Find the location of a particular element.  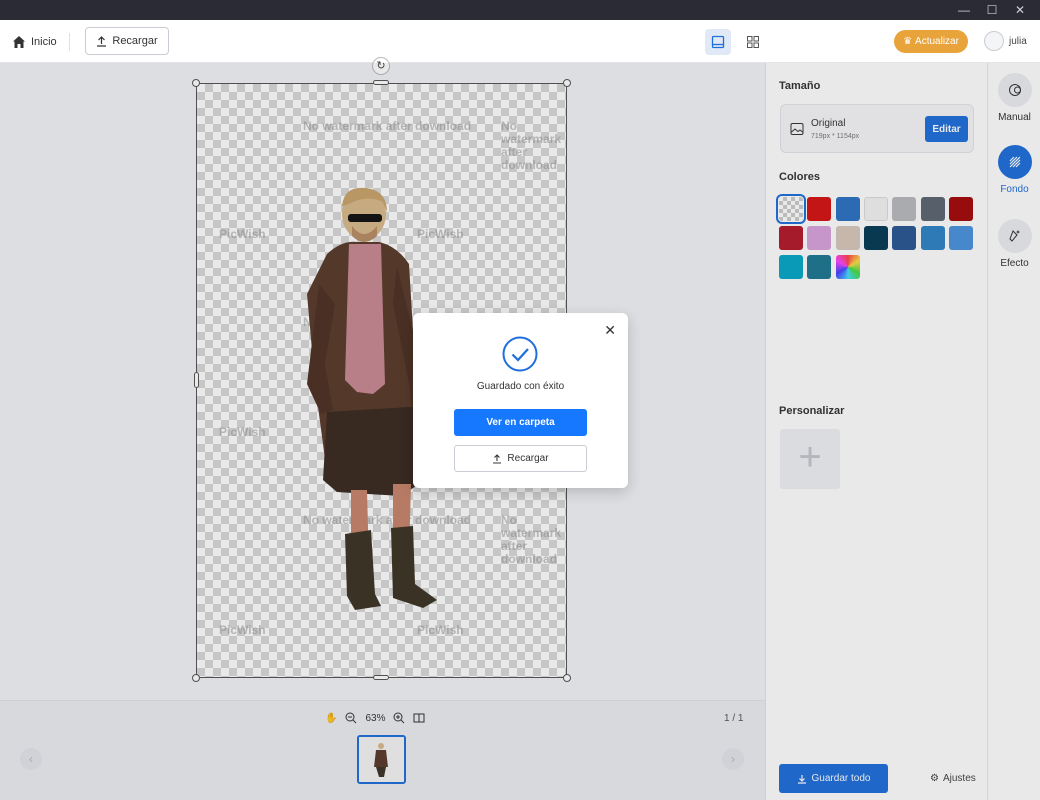

user-menu: julia is located at coordinates (1005, 41).